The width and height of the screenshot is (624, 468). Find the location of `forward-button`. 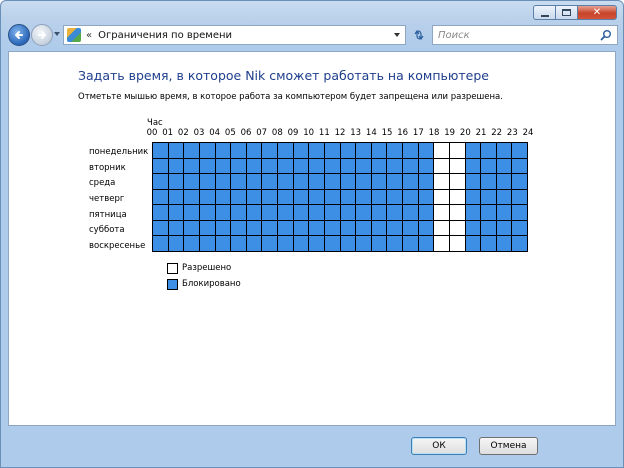

forward-button is located at coordinates (42, 35).